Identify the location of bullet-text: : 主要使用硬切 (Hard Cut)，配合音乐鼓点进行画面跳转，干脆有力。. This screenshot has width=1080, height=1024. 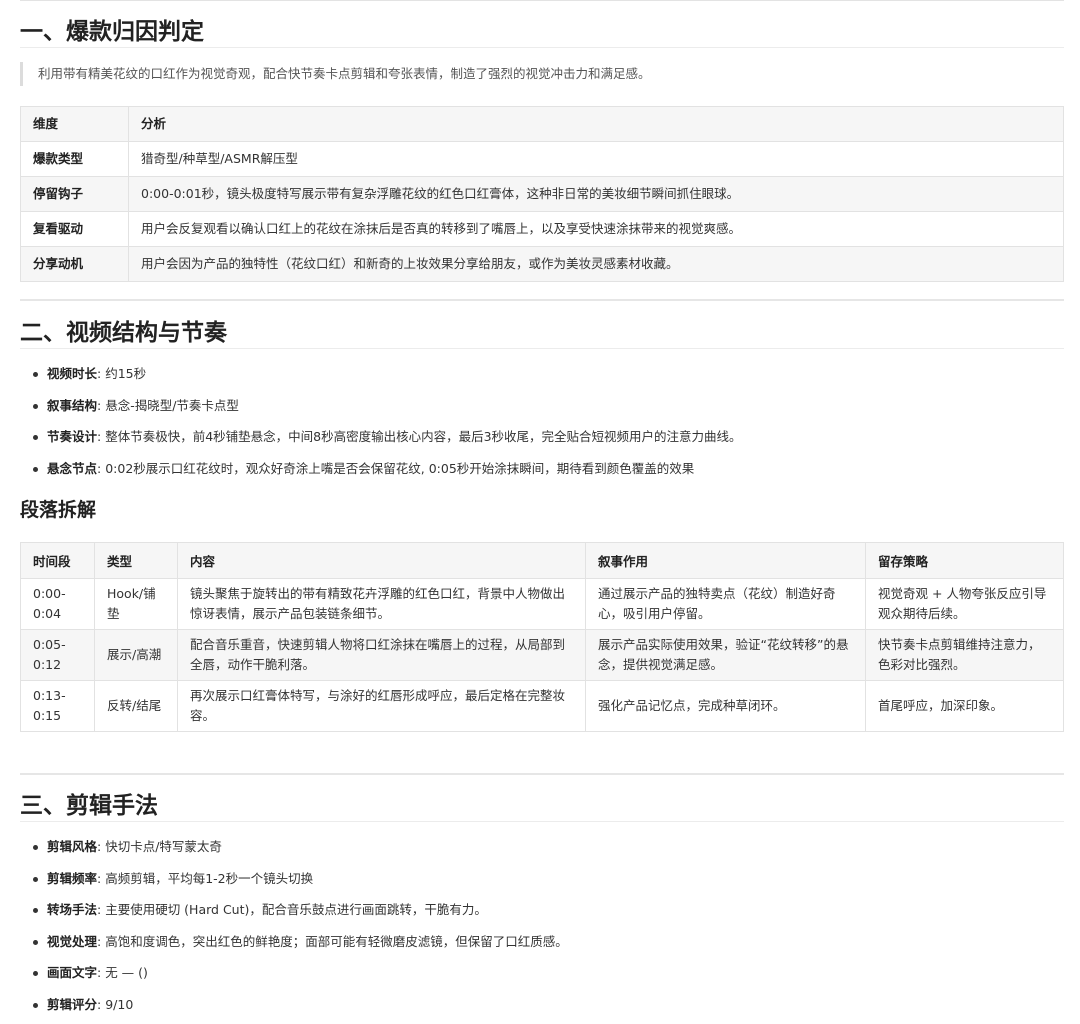
(292, 909).